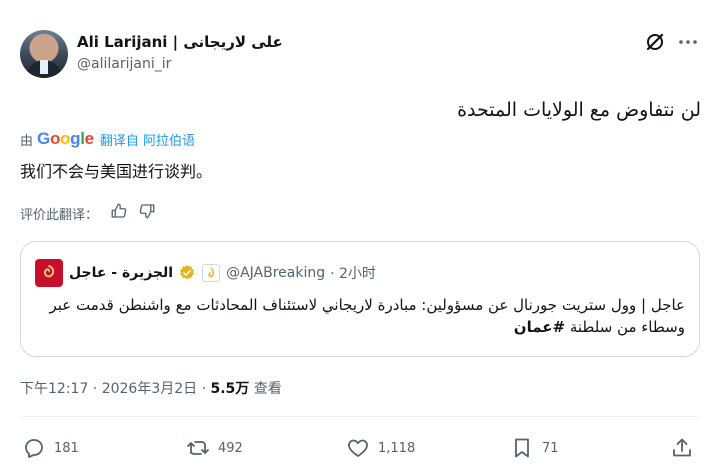 The image size is (721, 472). What do you see at coordinates (119, 210) in the screenshot?
I see `thumbs-up-icon` at bounding box center [119, 210].